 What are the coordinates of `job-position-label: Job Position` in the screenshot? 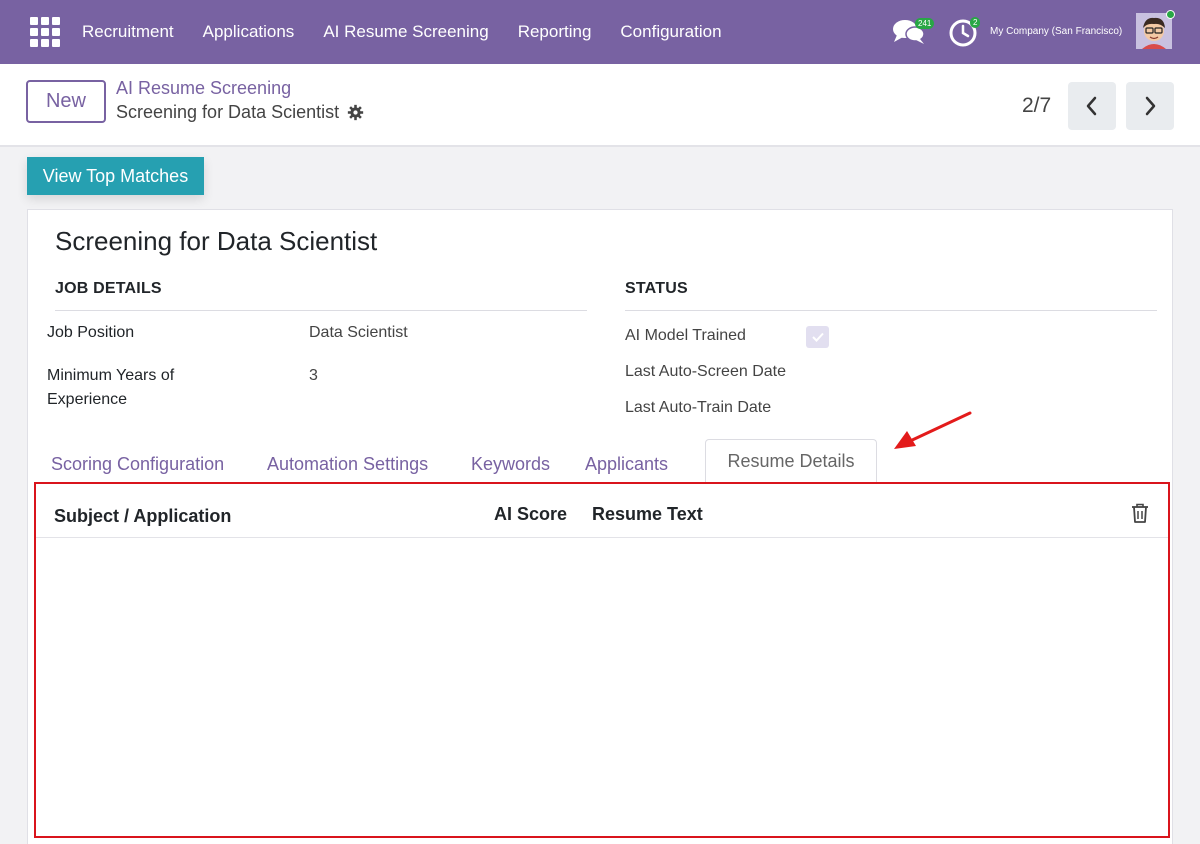 It's located at (91, 332).